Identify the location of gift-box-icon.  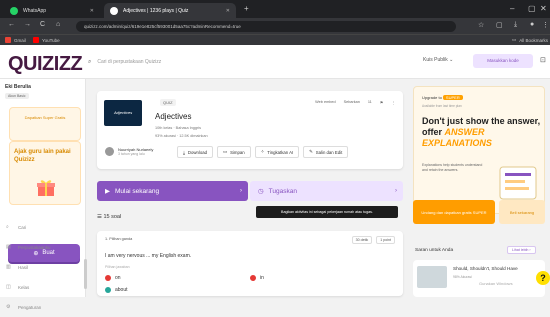
(46, 188).